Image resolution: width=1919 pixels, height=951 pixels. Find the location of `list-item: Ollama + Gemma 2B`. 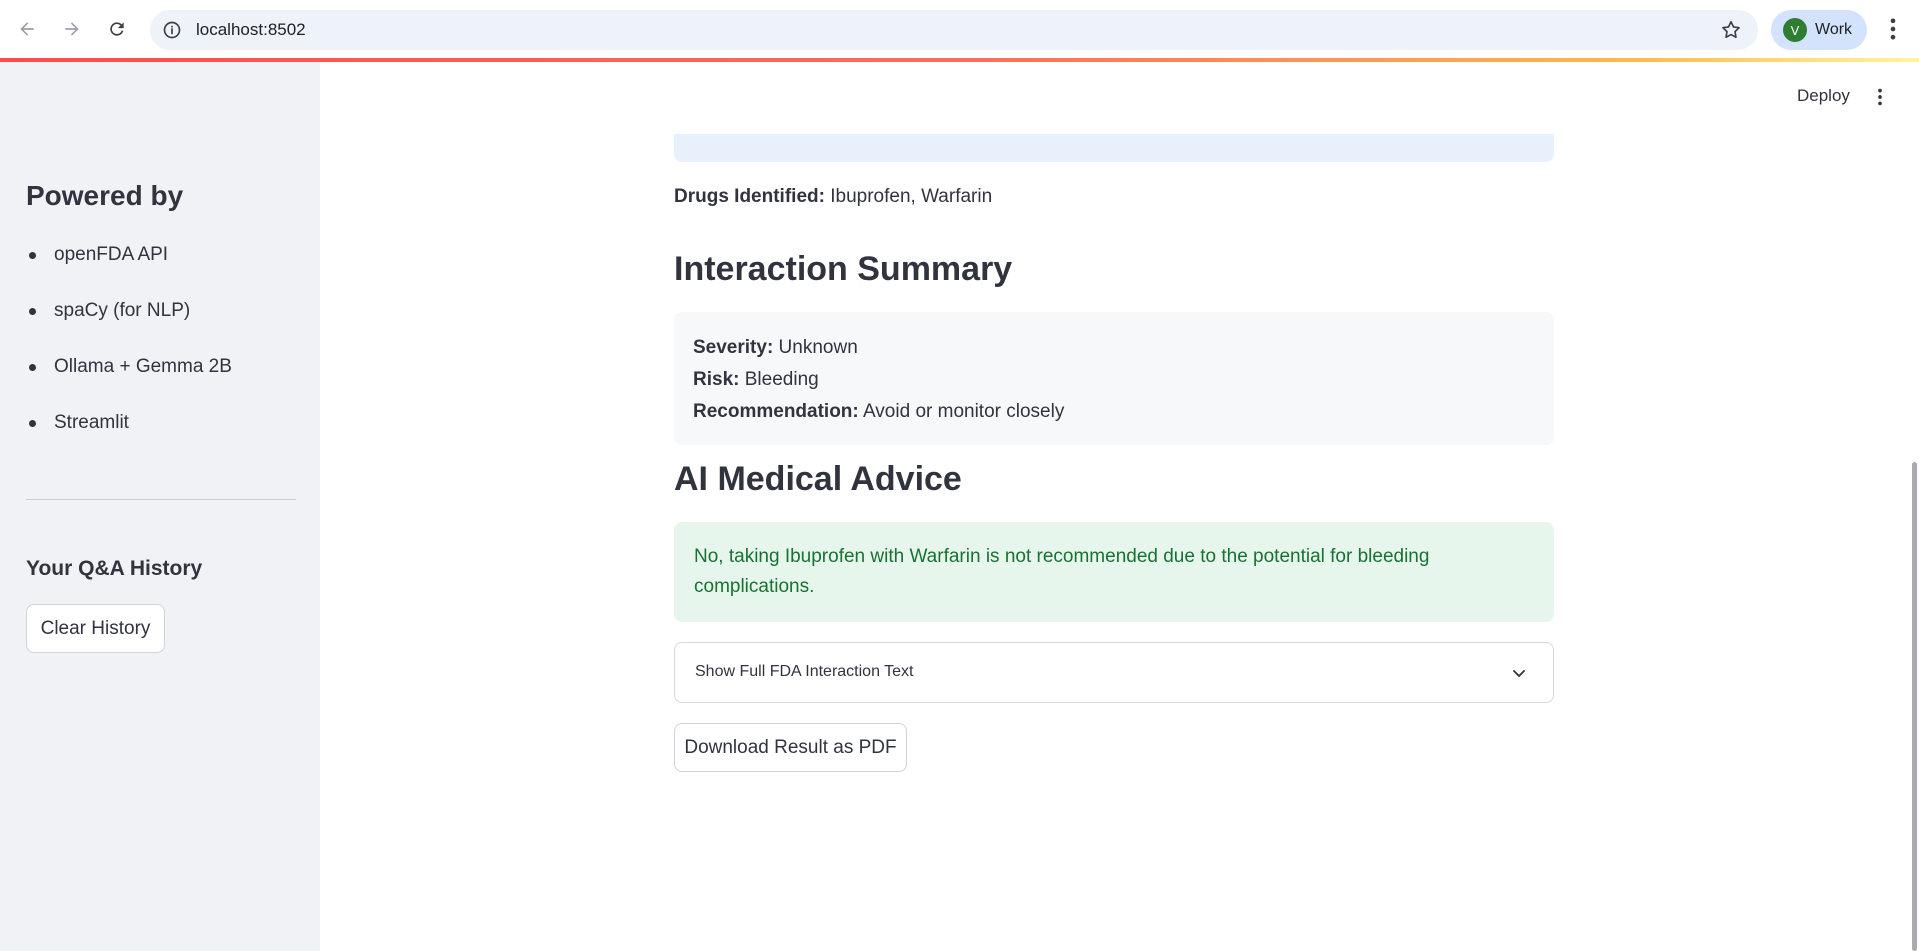

list-item: Ollama + Gemma 2B is located at coordinates (129, 367).